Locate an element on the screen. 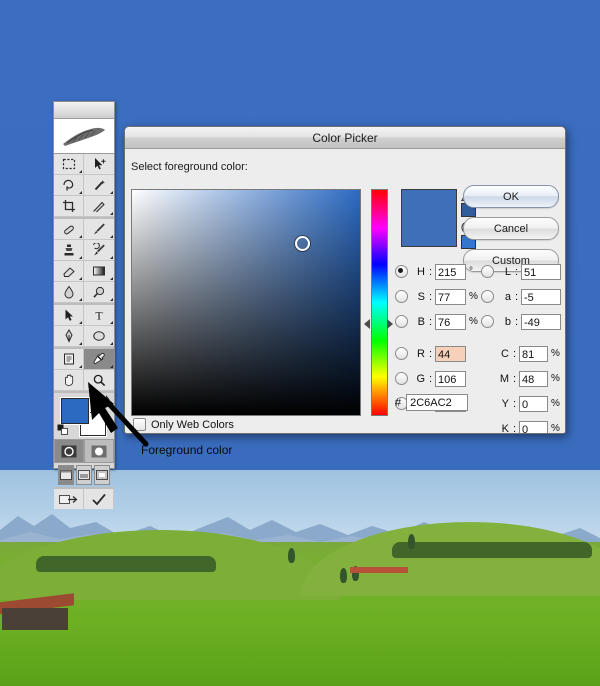 Image resolution: width=600 pixels, height=686 pixels. field-row-lightness: L : 51 is located at coordinates (521, 271).